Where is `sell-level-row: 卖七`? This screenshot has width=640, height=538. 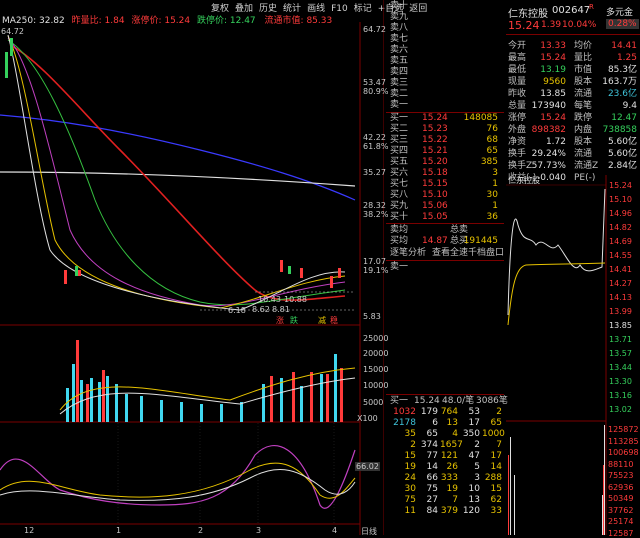 sell-level-row: 卖七 is located at coordinates (445, 39).